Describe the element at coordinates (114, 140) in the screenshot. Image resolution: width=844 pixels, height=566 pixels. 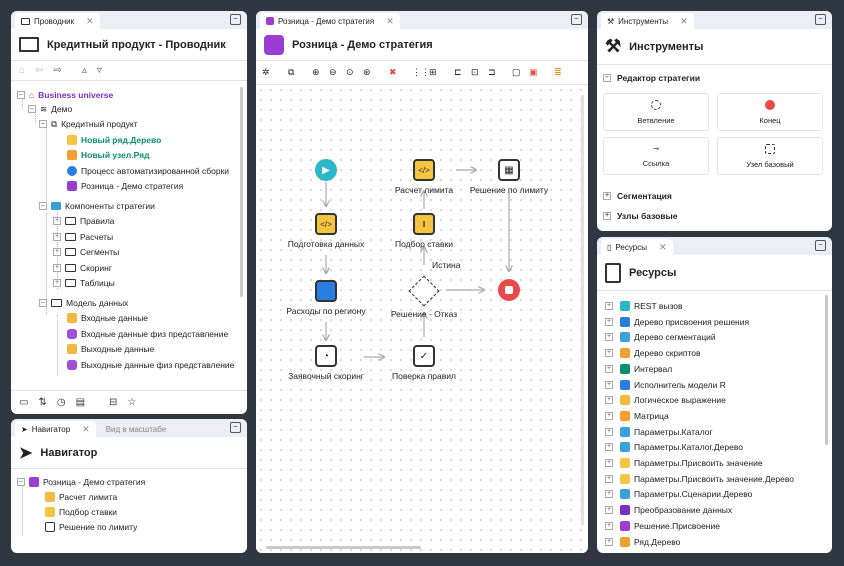
I see `tree-item: Новый ряд.Дерево` at that location.